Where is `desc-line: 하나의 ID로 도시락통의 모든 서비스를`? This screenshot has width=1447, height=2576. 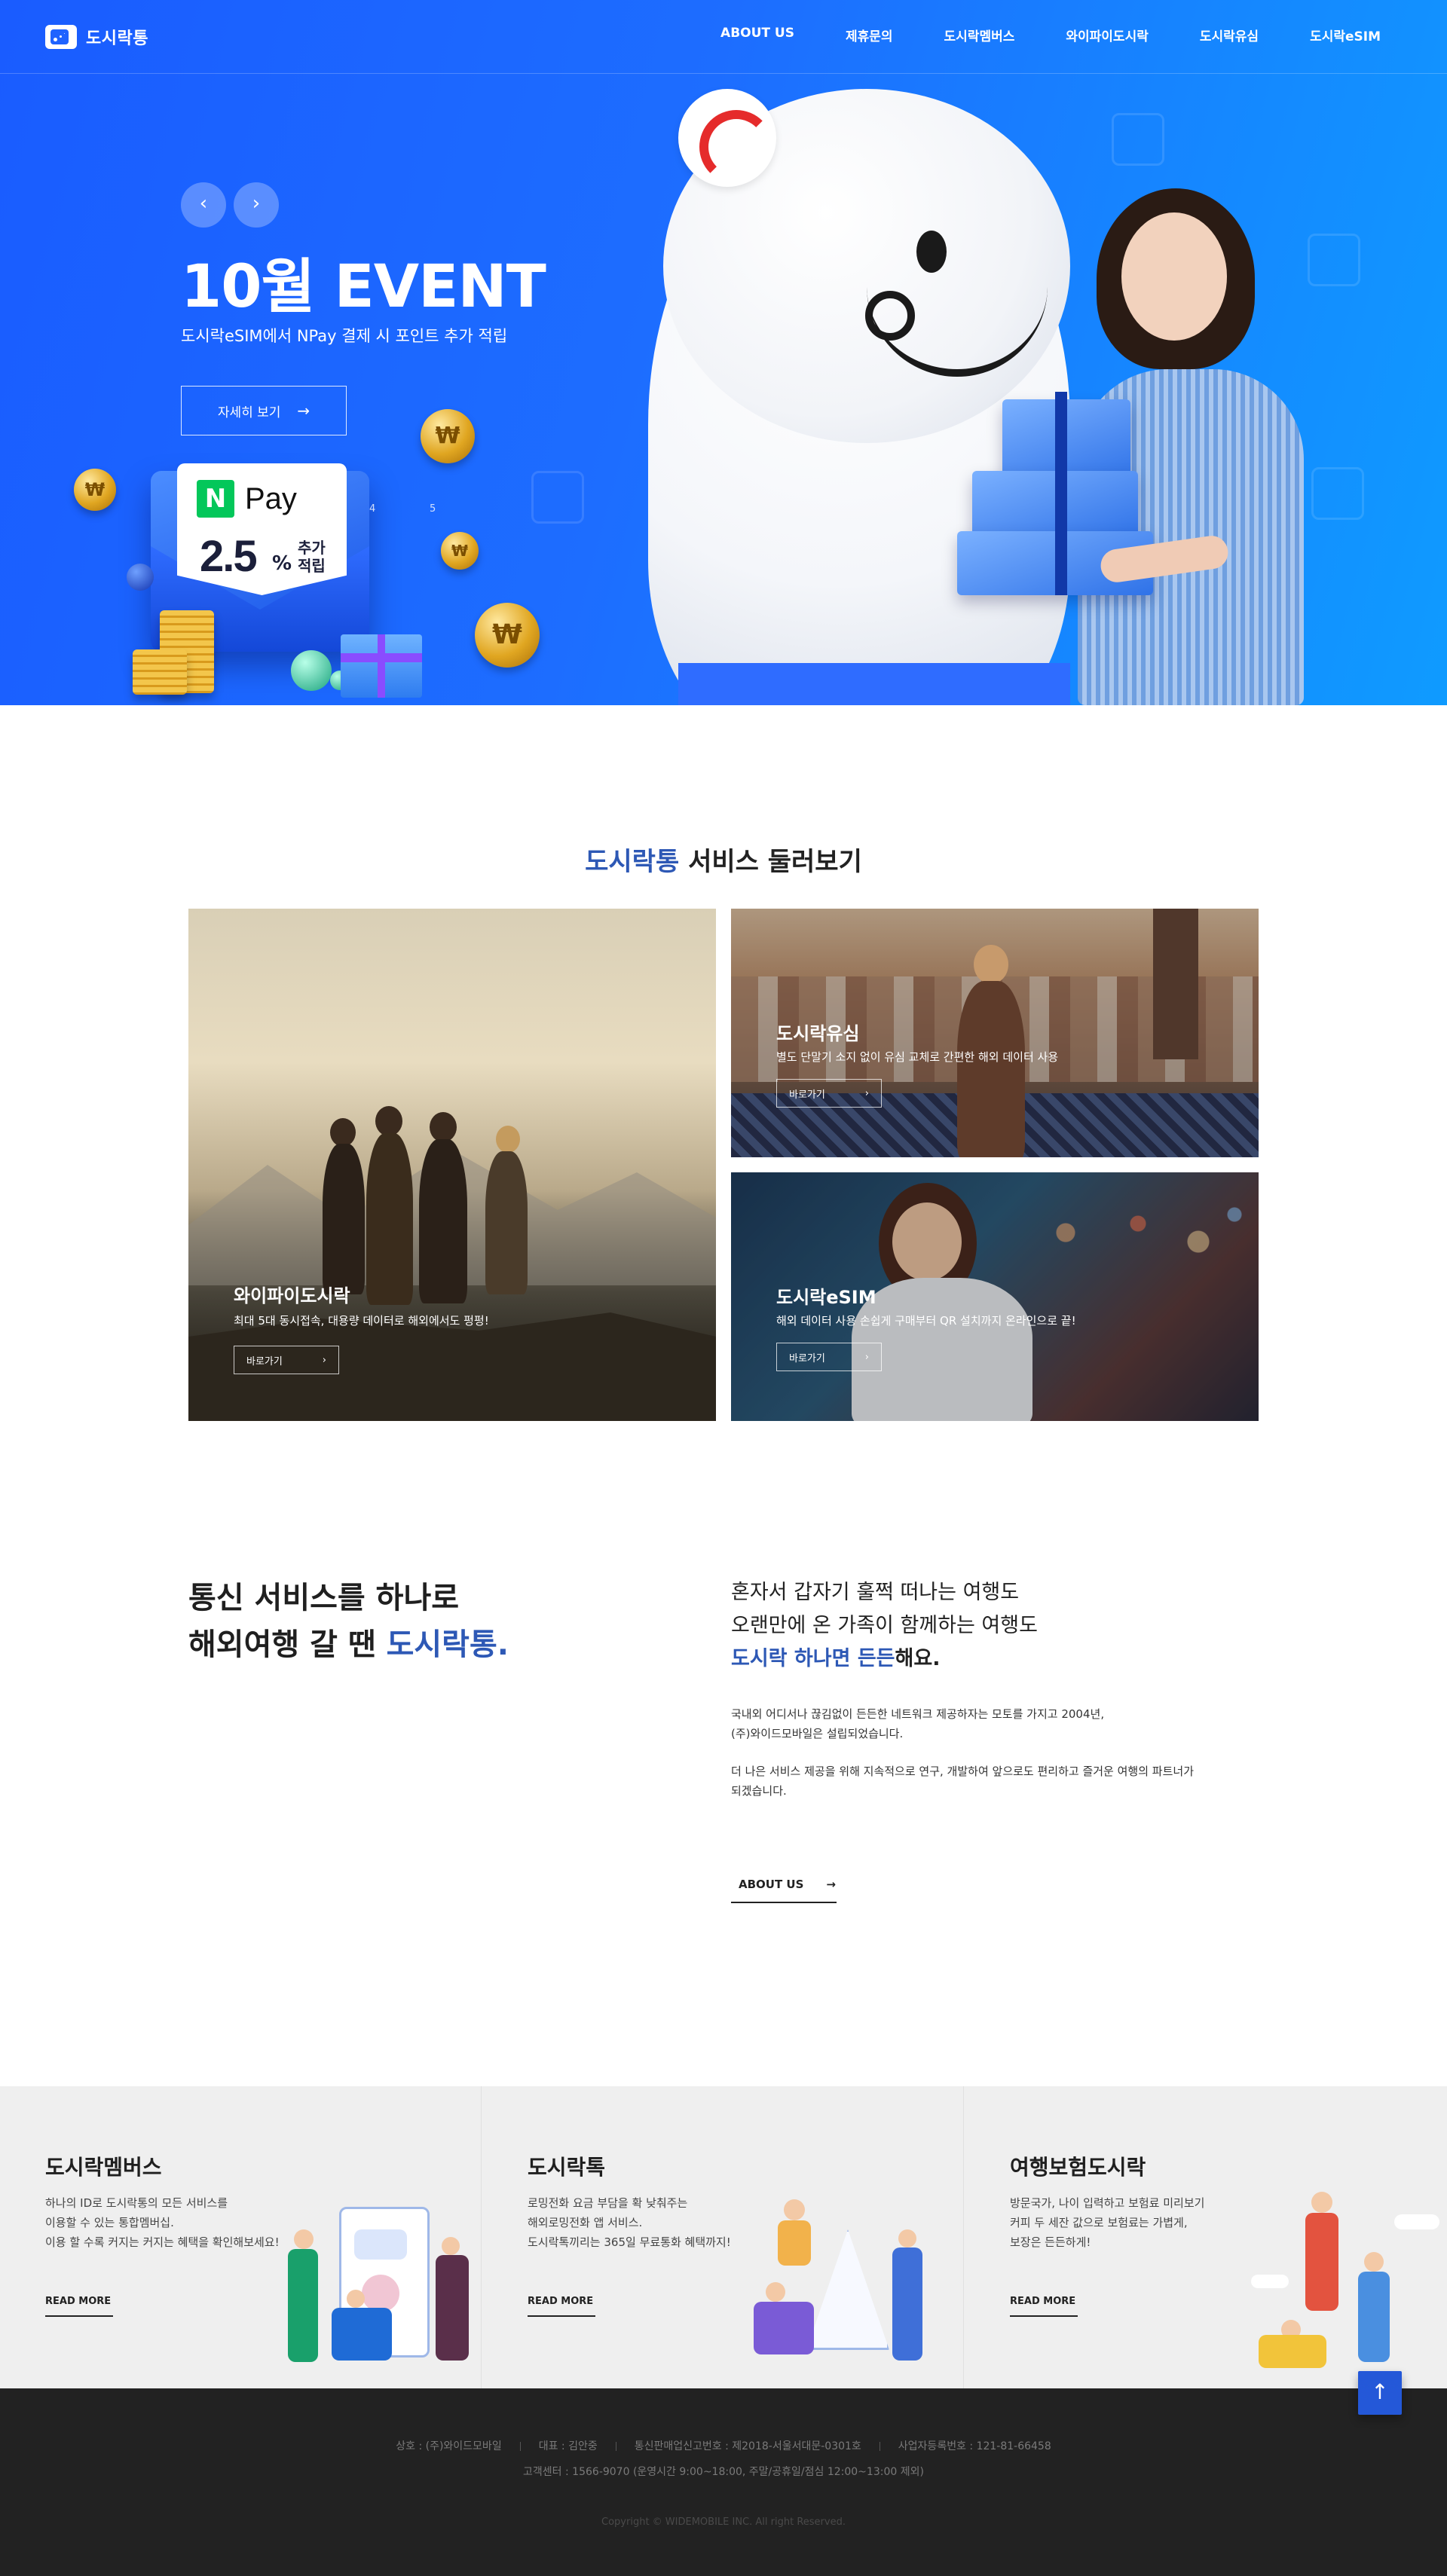 desc-line: 하나의 ID로 도시락통의 모든 서비스를 is located at coordinates (136, 2203).